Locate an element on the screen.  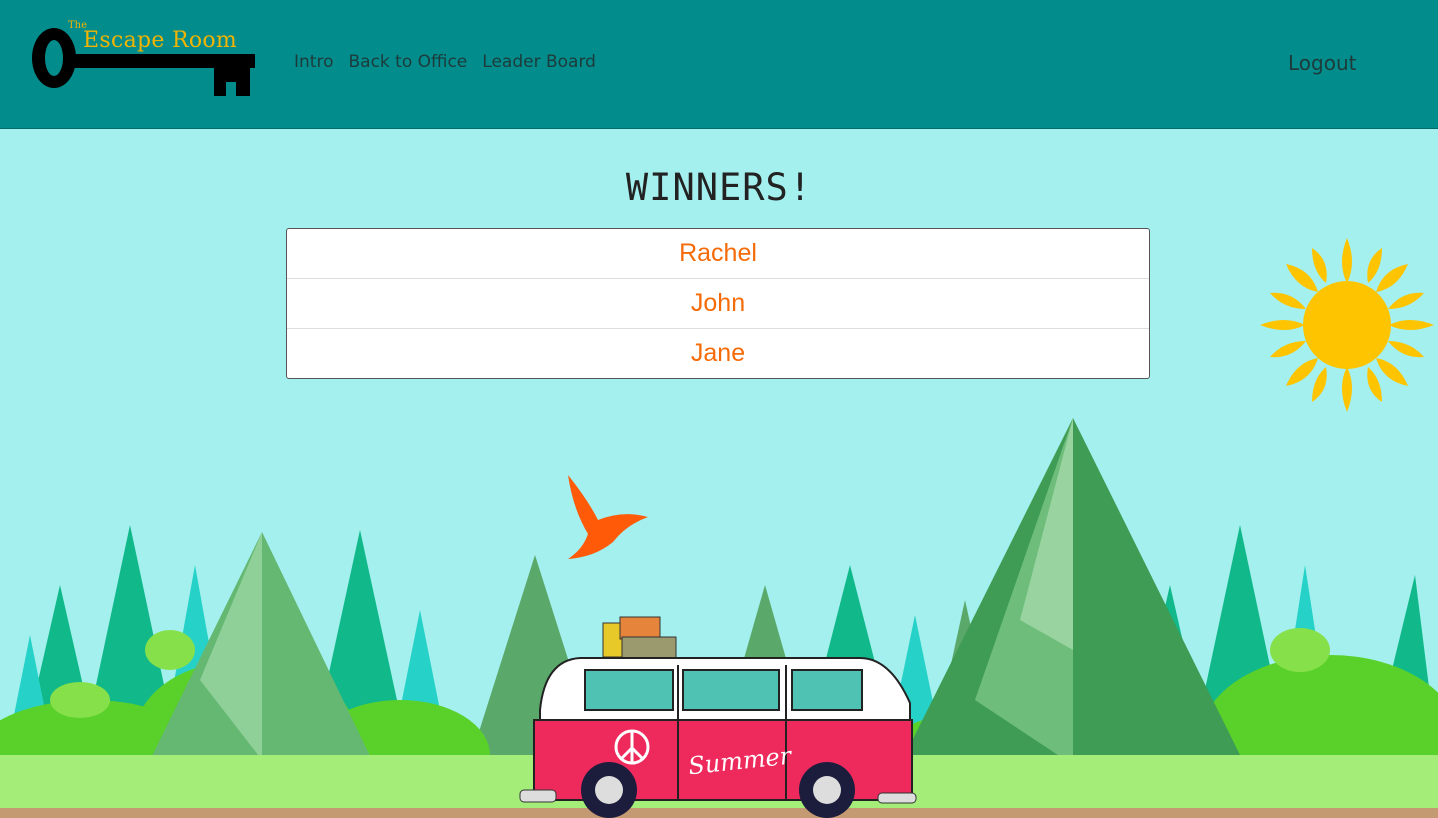
winner-item: Jane is located at coordinates (718, 353).